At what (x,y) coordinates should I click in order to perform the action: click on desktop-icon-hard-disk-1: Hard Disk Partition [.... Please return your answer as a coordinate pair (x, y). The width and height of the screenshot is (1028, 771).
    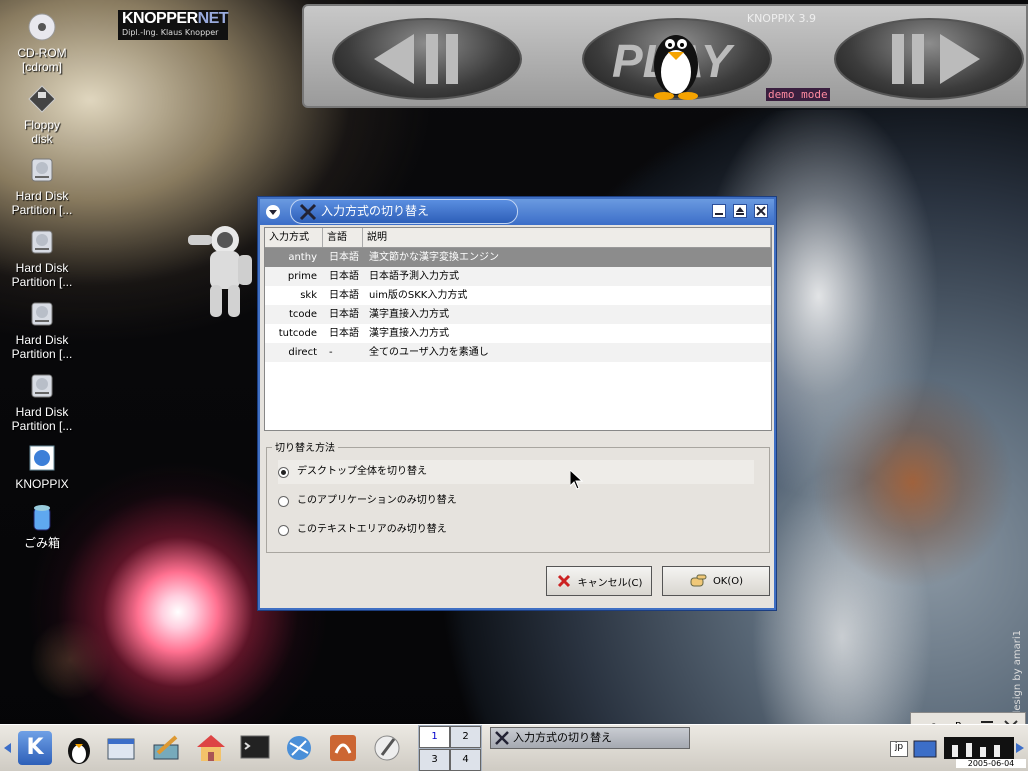
    Looking at the image, I should click on (42, 186).